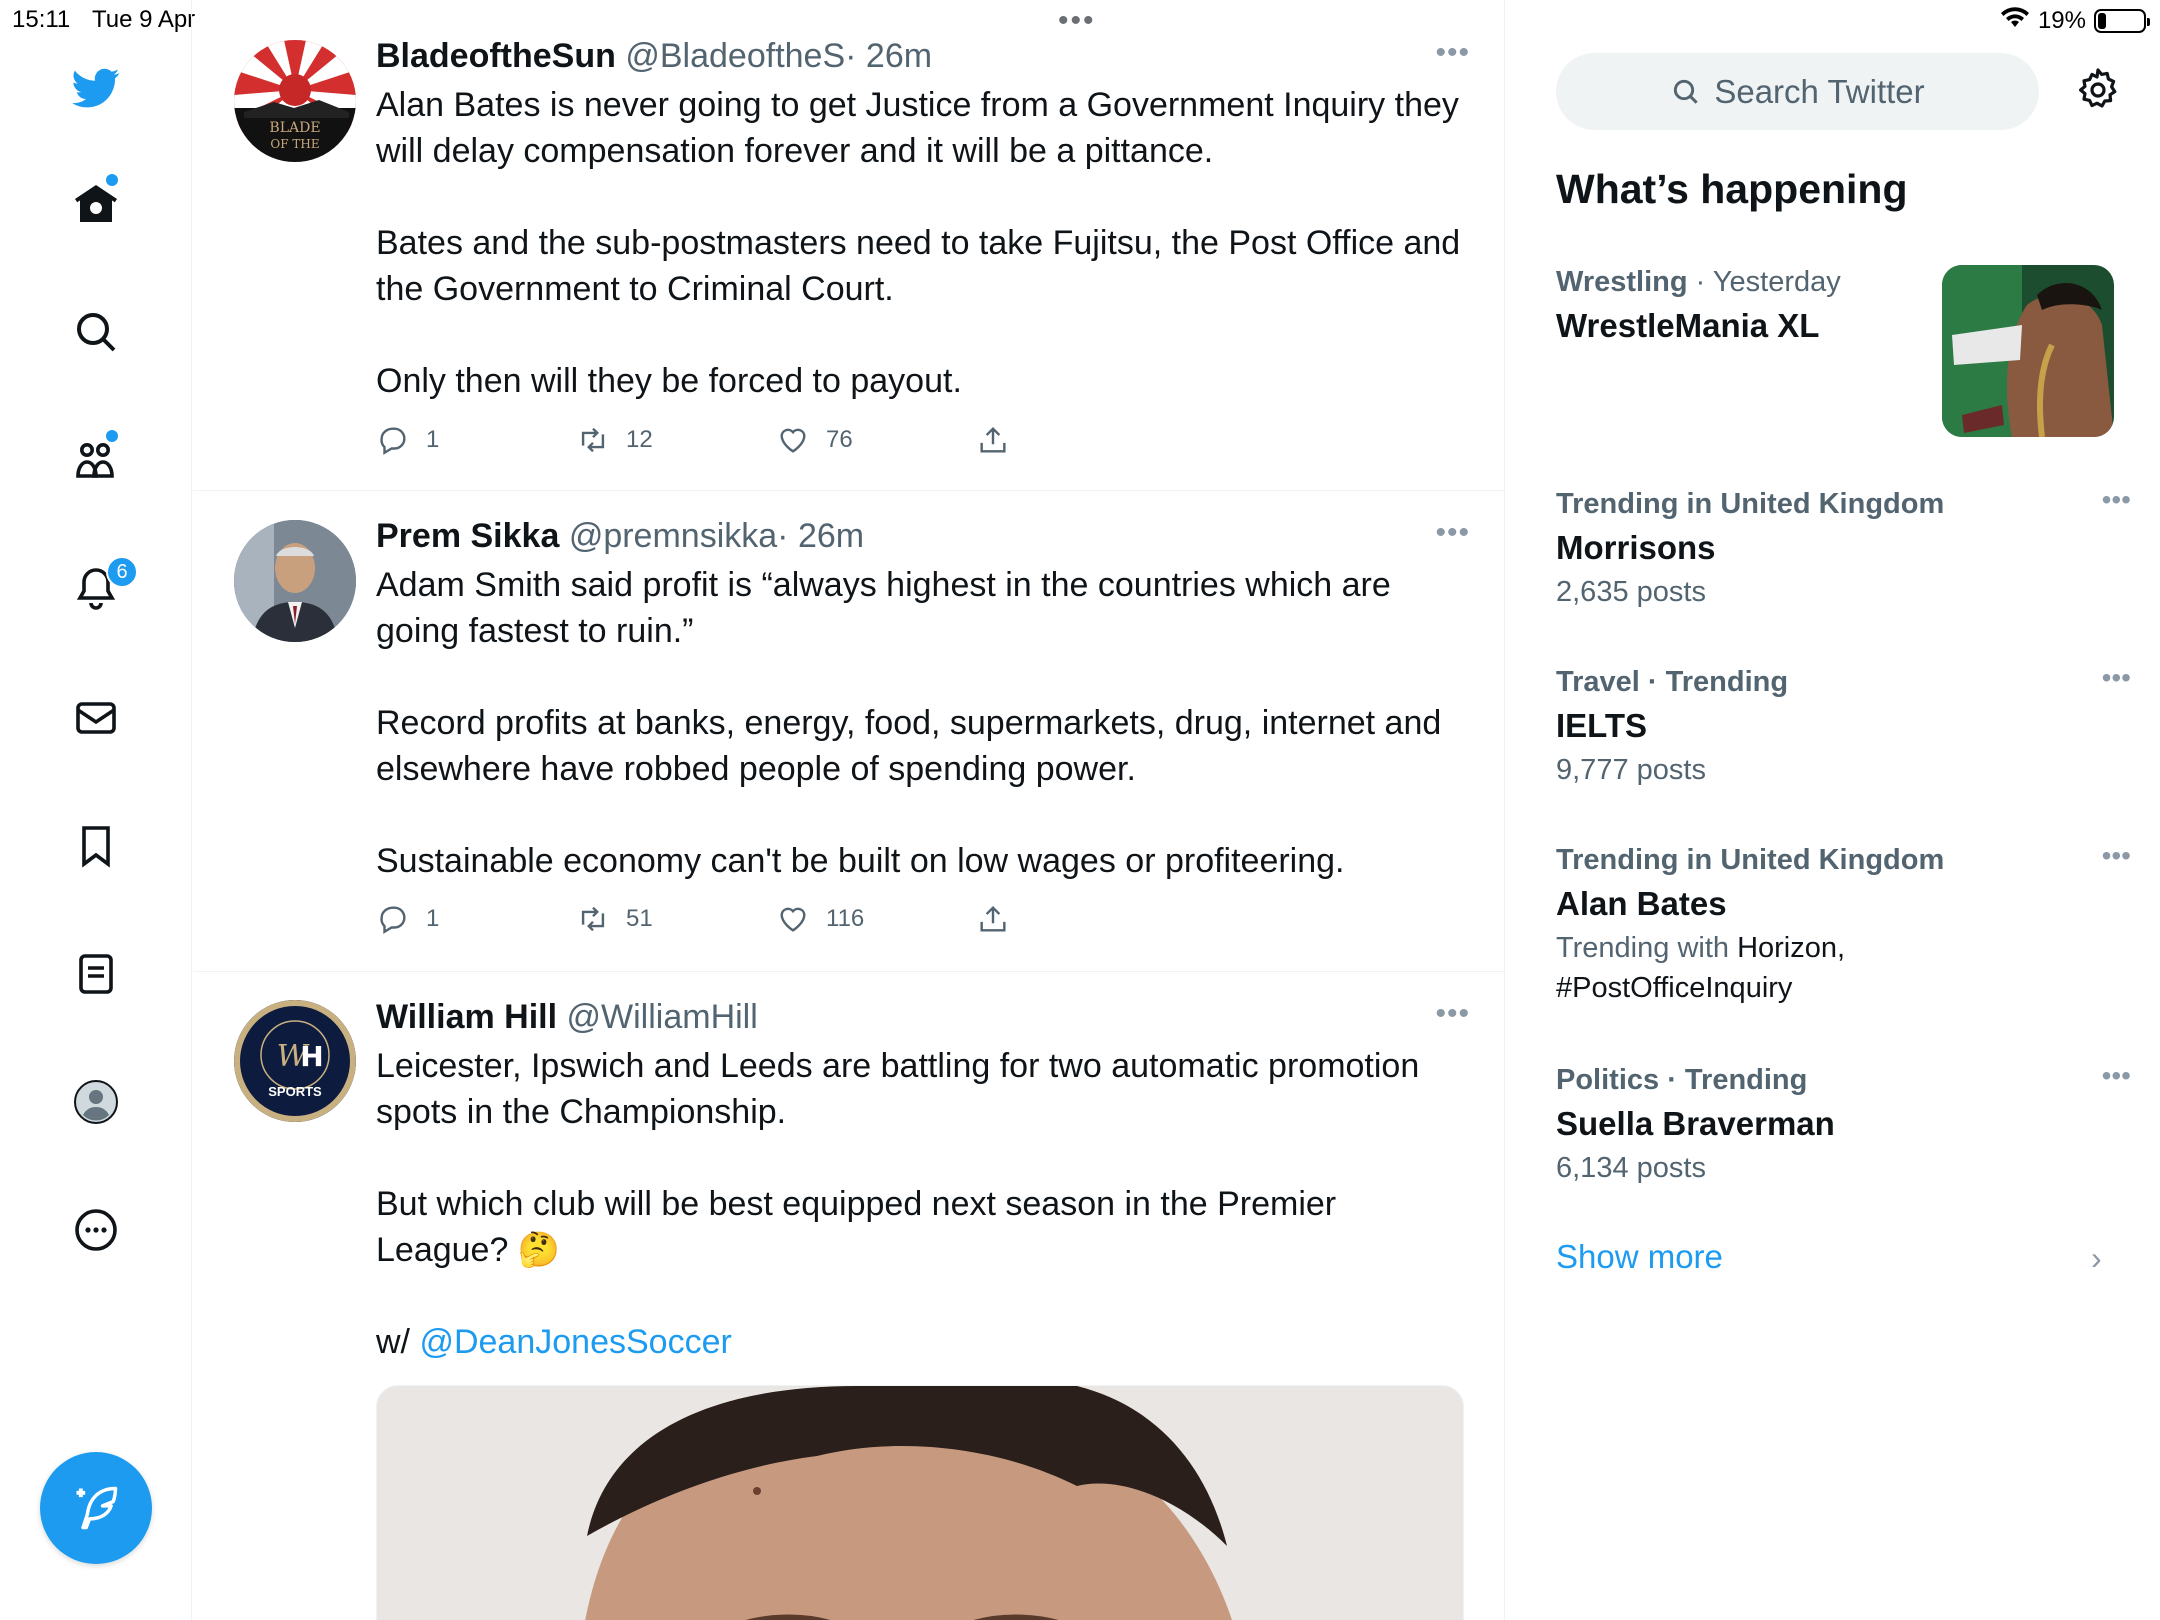 Image resolution: width=2160 pixels, height=1620 pixels. Describe the element at coordinates (1764, 282) in the screenshot. I see `trend-time: · Yesterday` at that location.